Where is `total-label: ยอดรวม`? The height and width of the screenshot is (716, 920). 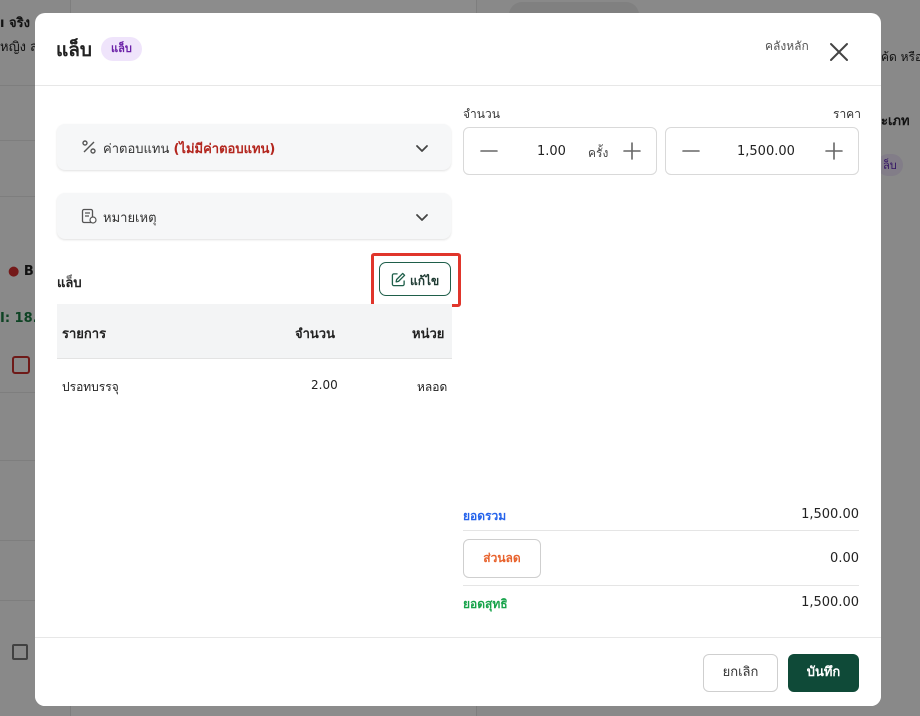 total-label: ยอดรวม is located at coordinates (485, 516).